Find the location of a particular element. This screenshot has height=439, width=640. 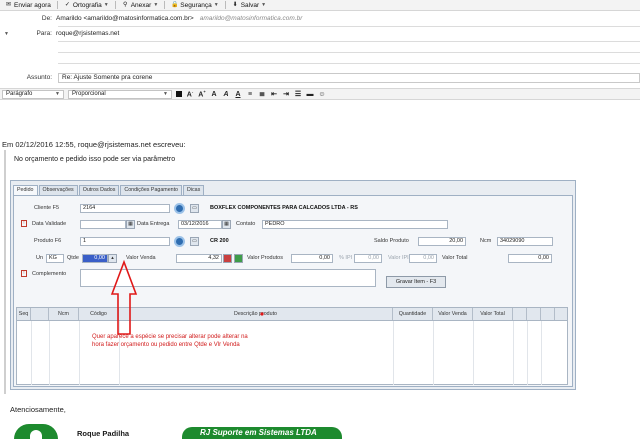

annotation-arrow is located at coordinates (187, 297).